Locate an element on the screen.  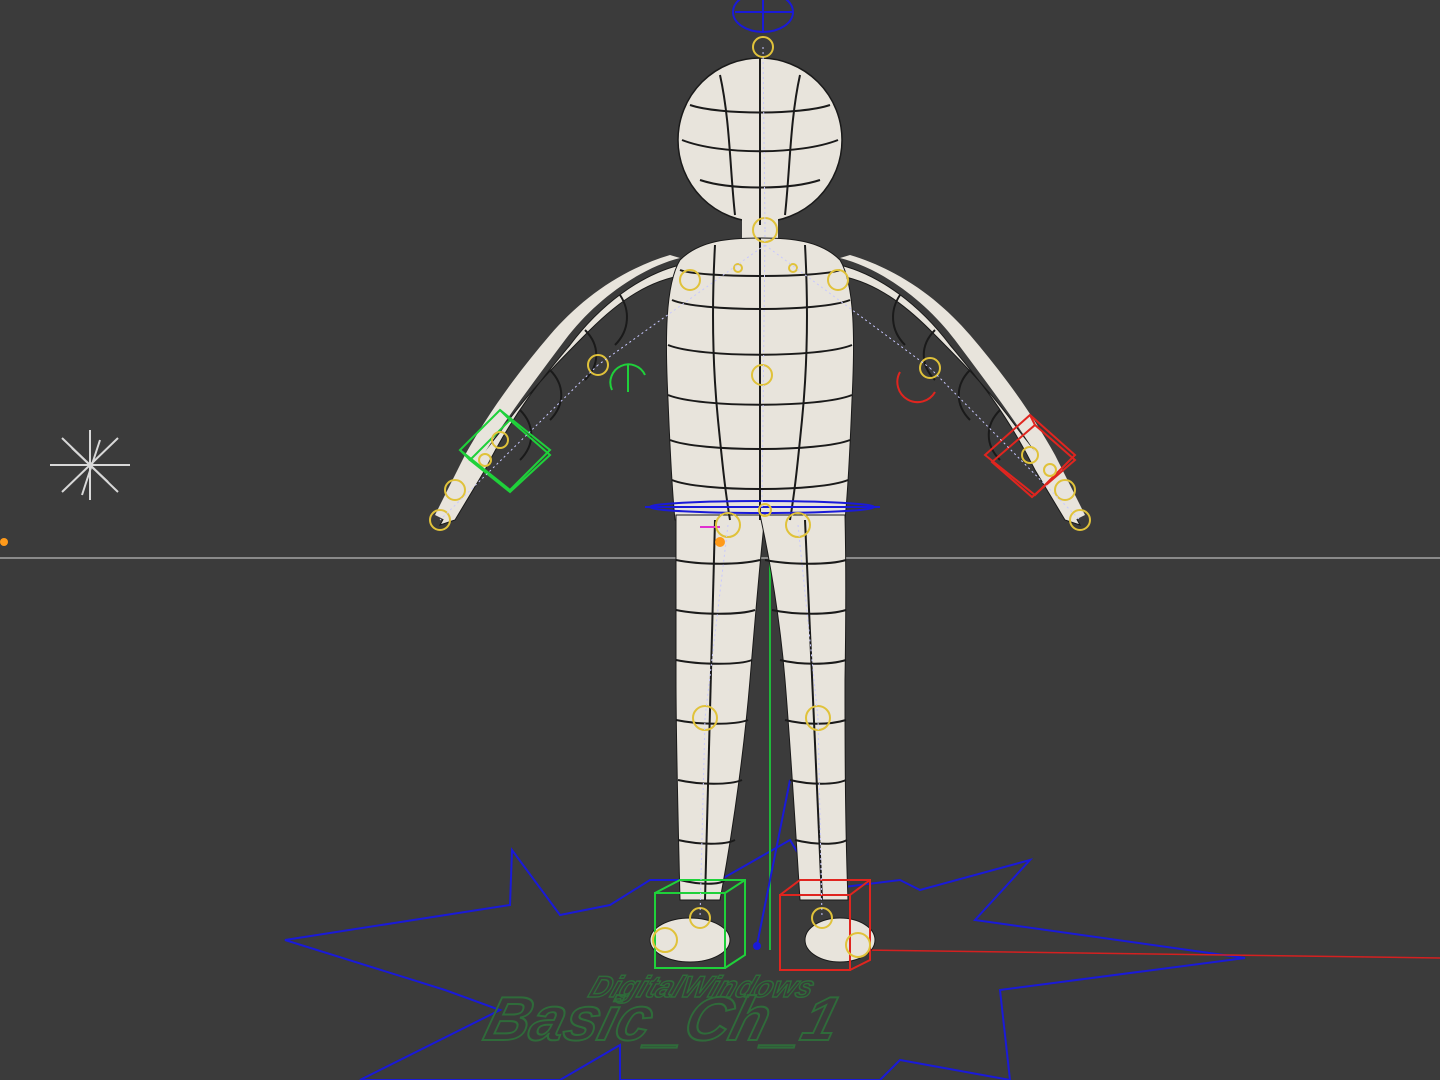
x-axis-line is located at coordinates (1149, 954).